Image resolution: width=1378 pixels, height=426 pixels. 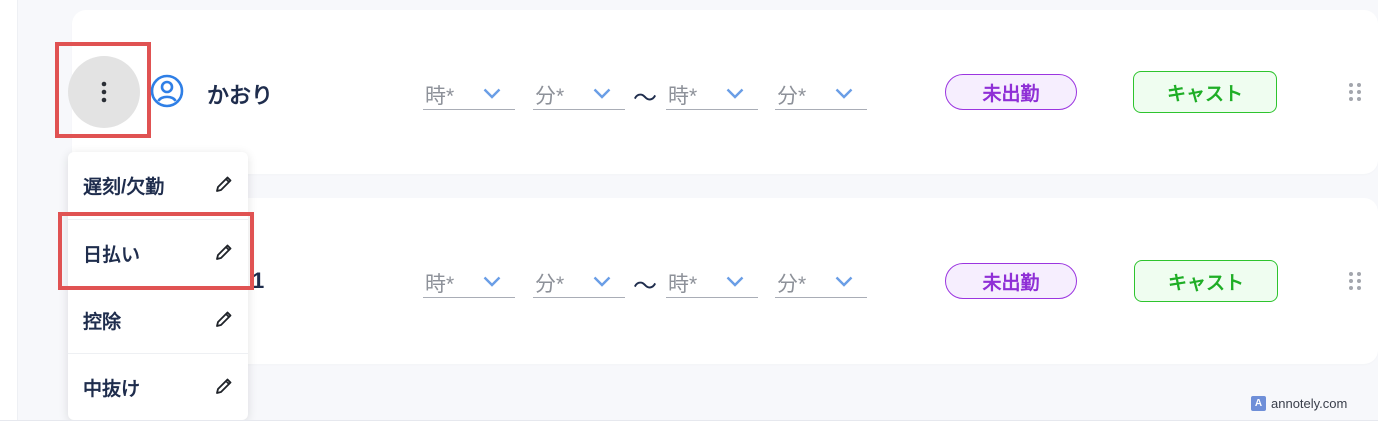 I want to click on row-menu-button, so click(x=104, y=92).